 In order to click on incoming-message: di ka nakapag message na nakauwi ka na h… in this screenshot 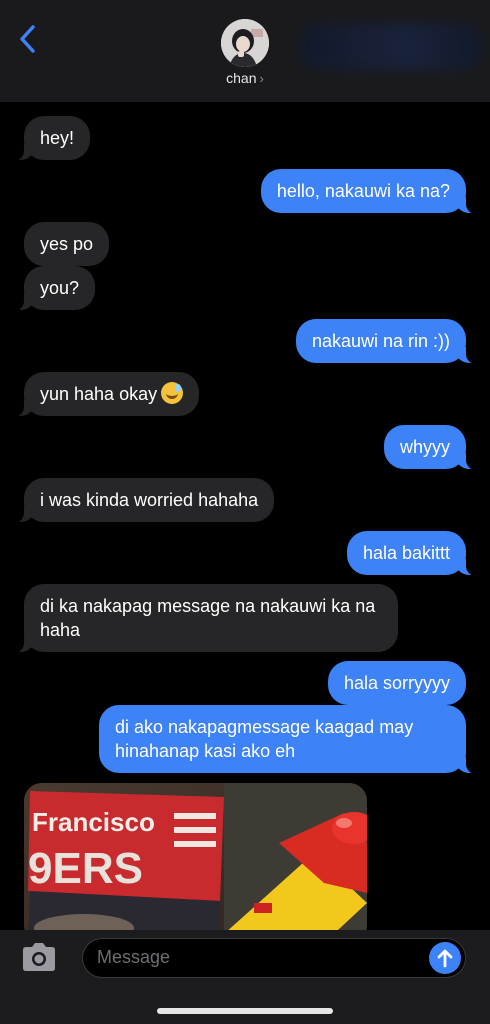, I will do `click(205, 618)`.